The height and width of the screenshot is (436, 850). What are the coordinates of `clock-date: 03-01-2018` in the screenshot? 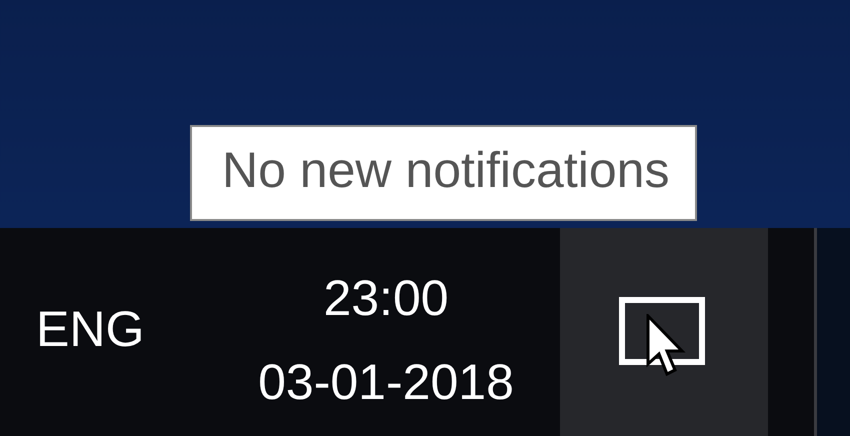 It's located at (386, 382).